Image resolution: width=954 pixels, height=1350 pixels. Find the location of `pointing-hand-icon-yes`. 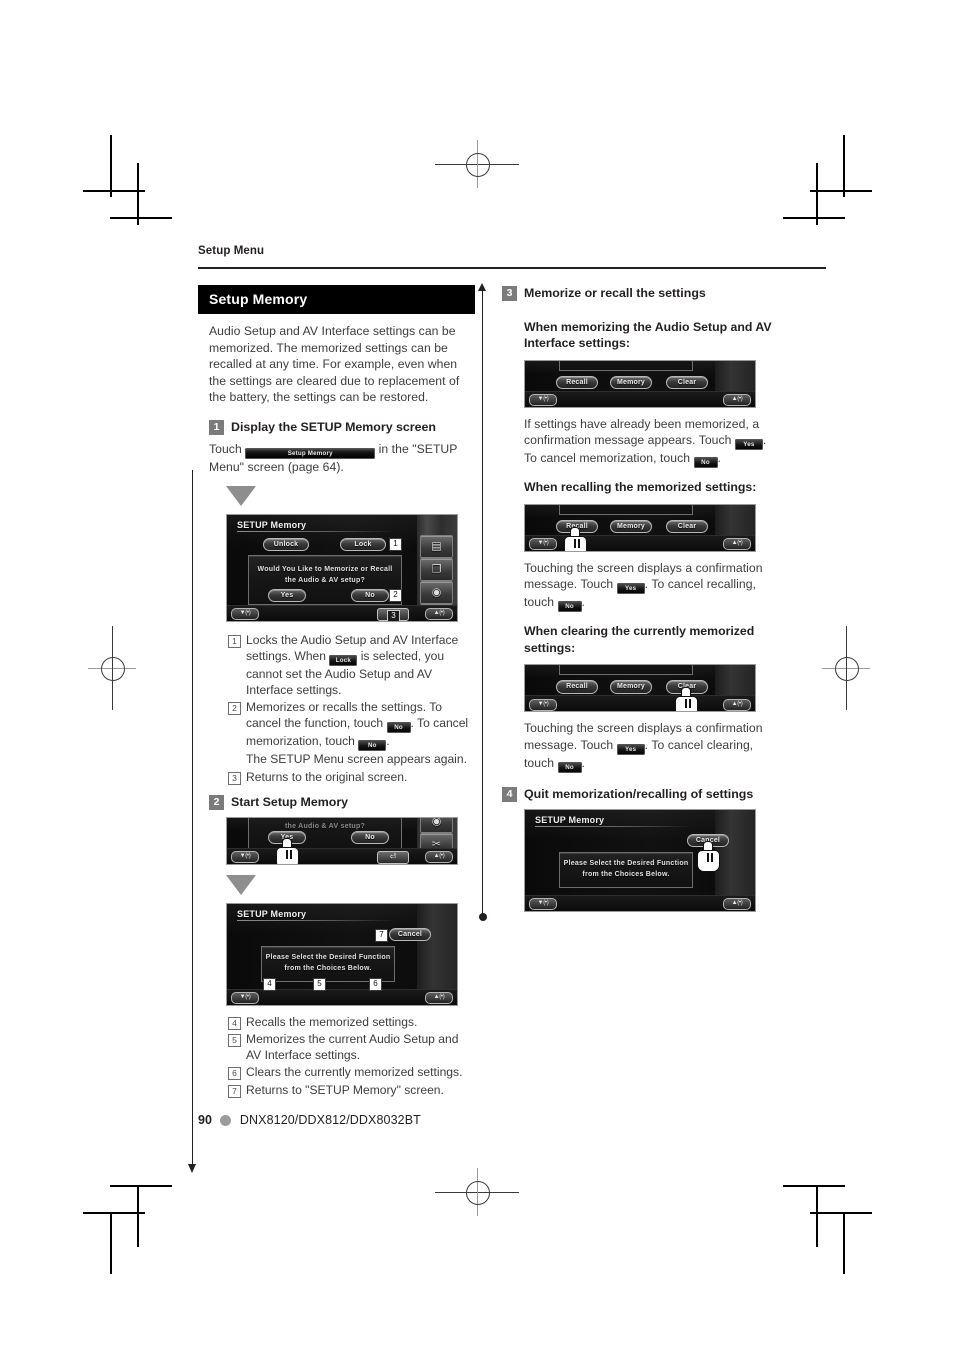

pointing-hand-icon-yes is located at coordinates (287, 850).